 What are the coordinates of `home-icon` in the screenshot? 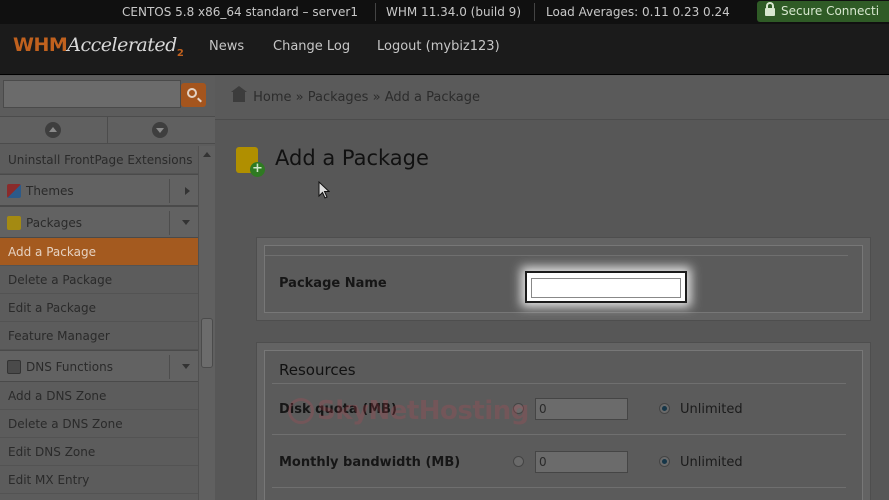 It's located at (239, 94).